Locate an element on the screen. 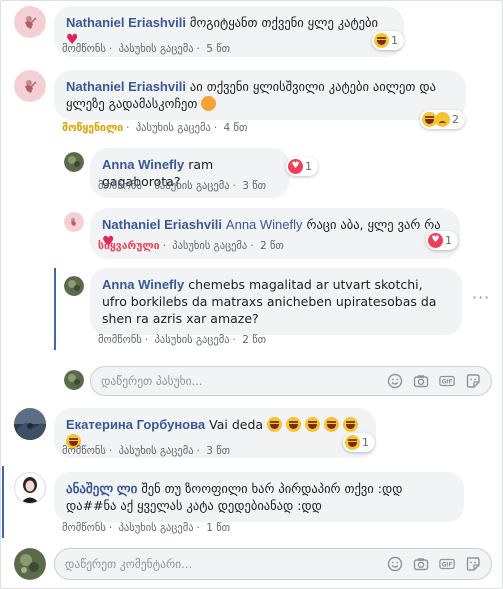  comment-actions: მომწონს · პასუხის გაცემა · 2 წთ is located at coordinates (182, 340).